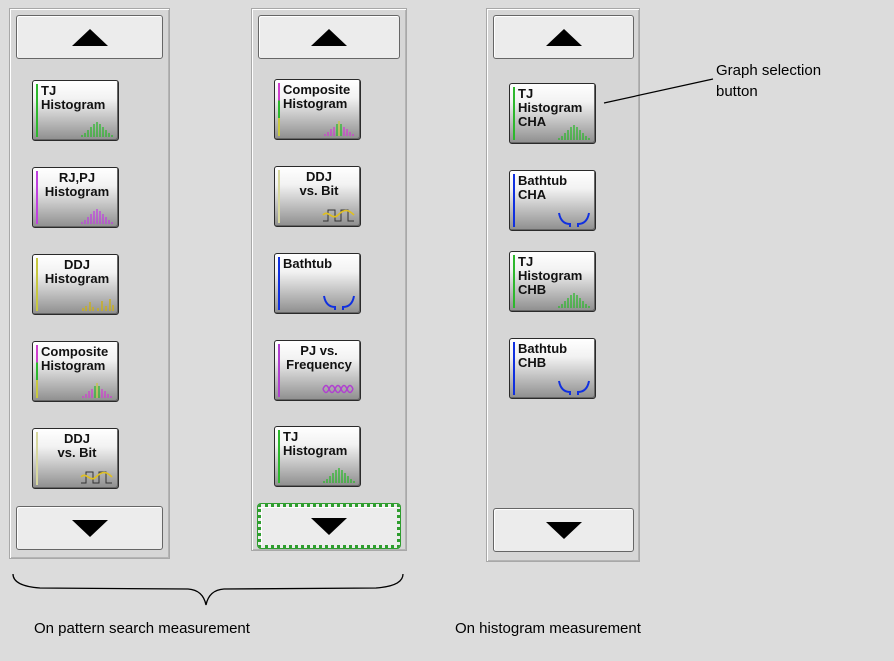 The height and width of the screenshot is (661, 894). I want to click on ddj-histogram-icon, so click(98, 305).